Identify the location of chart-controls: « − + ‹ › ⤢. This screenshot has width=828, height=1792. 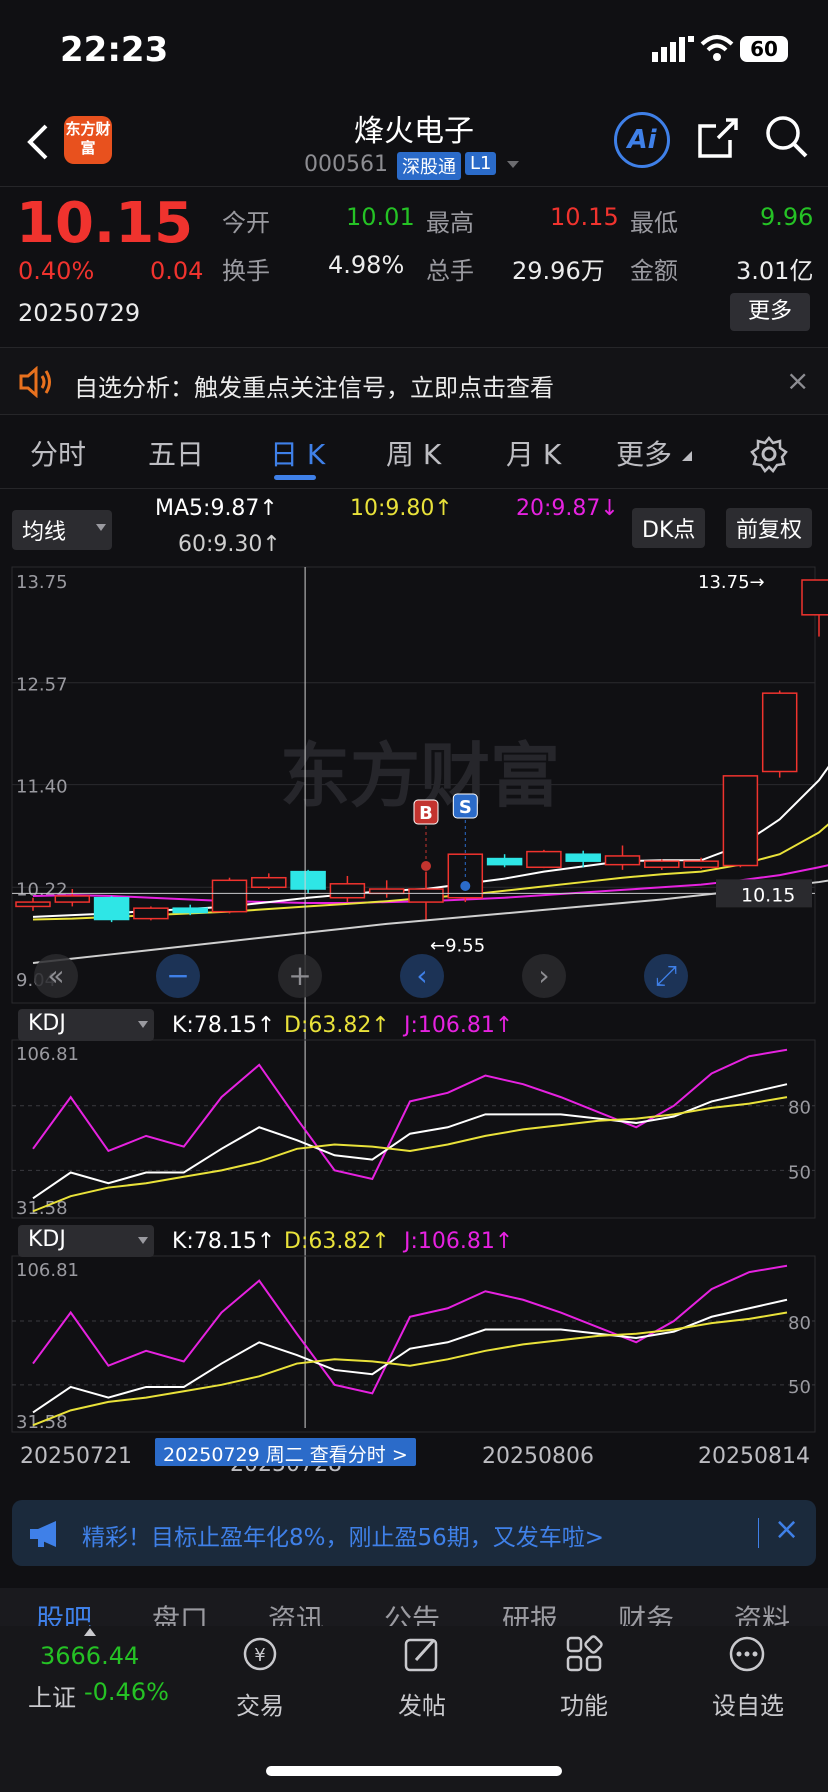
(361, 976).